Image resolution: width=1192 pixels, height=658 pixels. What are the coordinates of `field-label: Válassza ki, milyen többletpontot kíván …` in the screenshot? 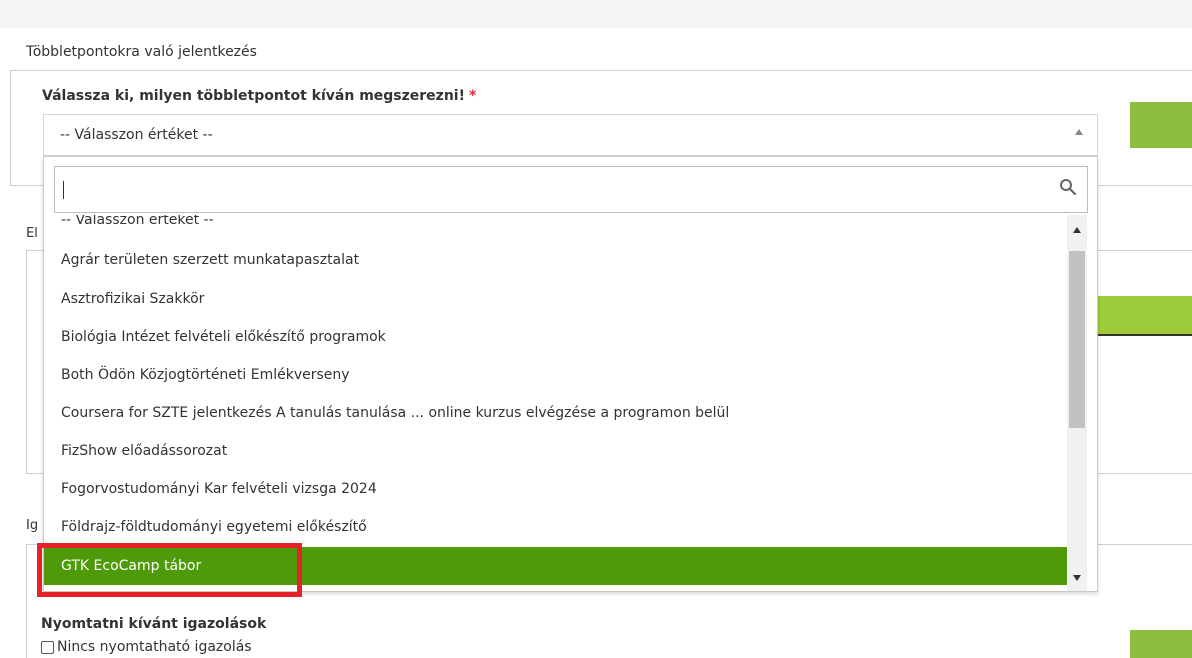 It's located at (259, 96).